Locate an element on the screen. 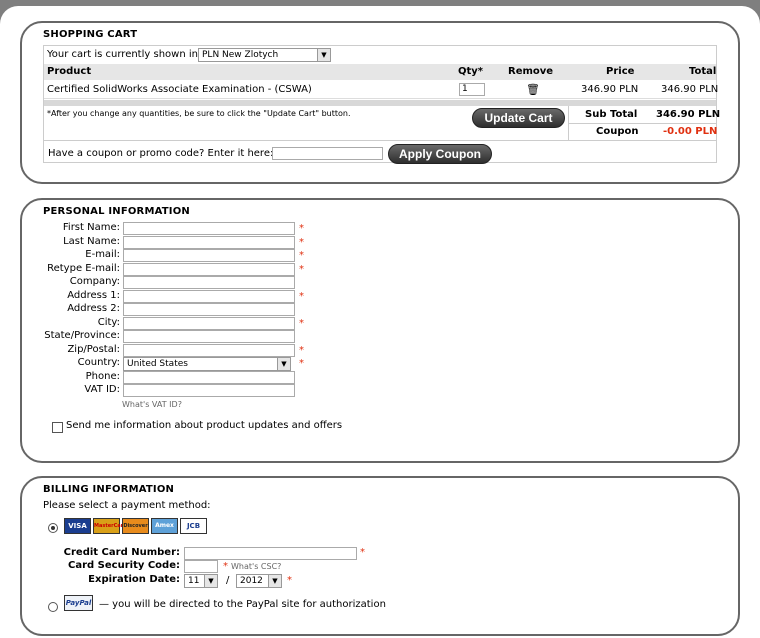  card-payment-radio is located at coordinates (53, 528).